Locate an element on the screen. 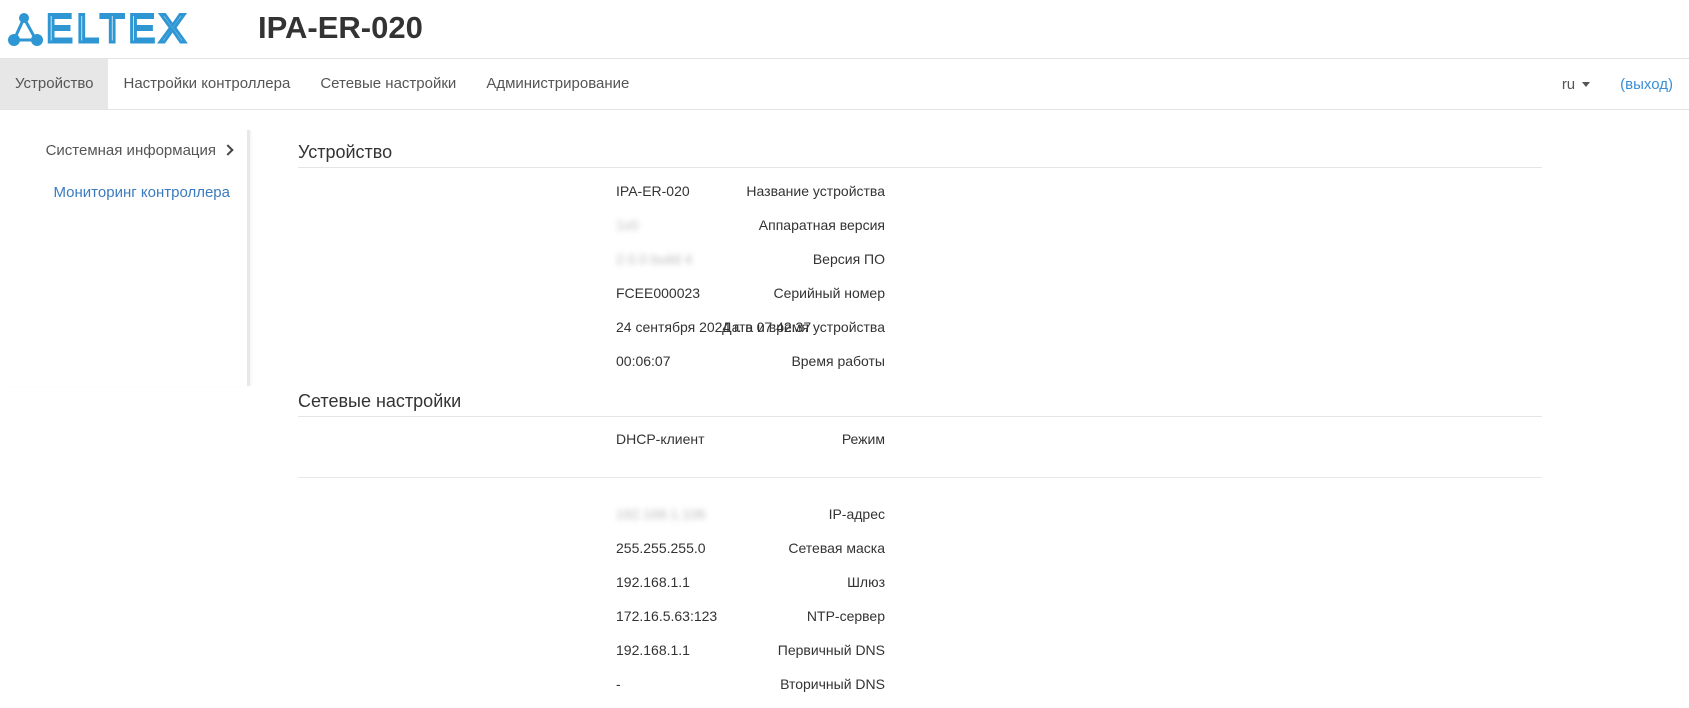  info-row: Версия ПО 2.0.0 build 4 is located at coordinates (920, 261).